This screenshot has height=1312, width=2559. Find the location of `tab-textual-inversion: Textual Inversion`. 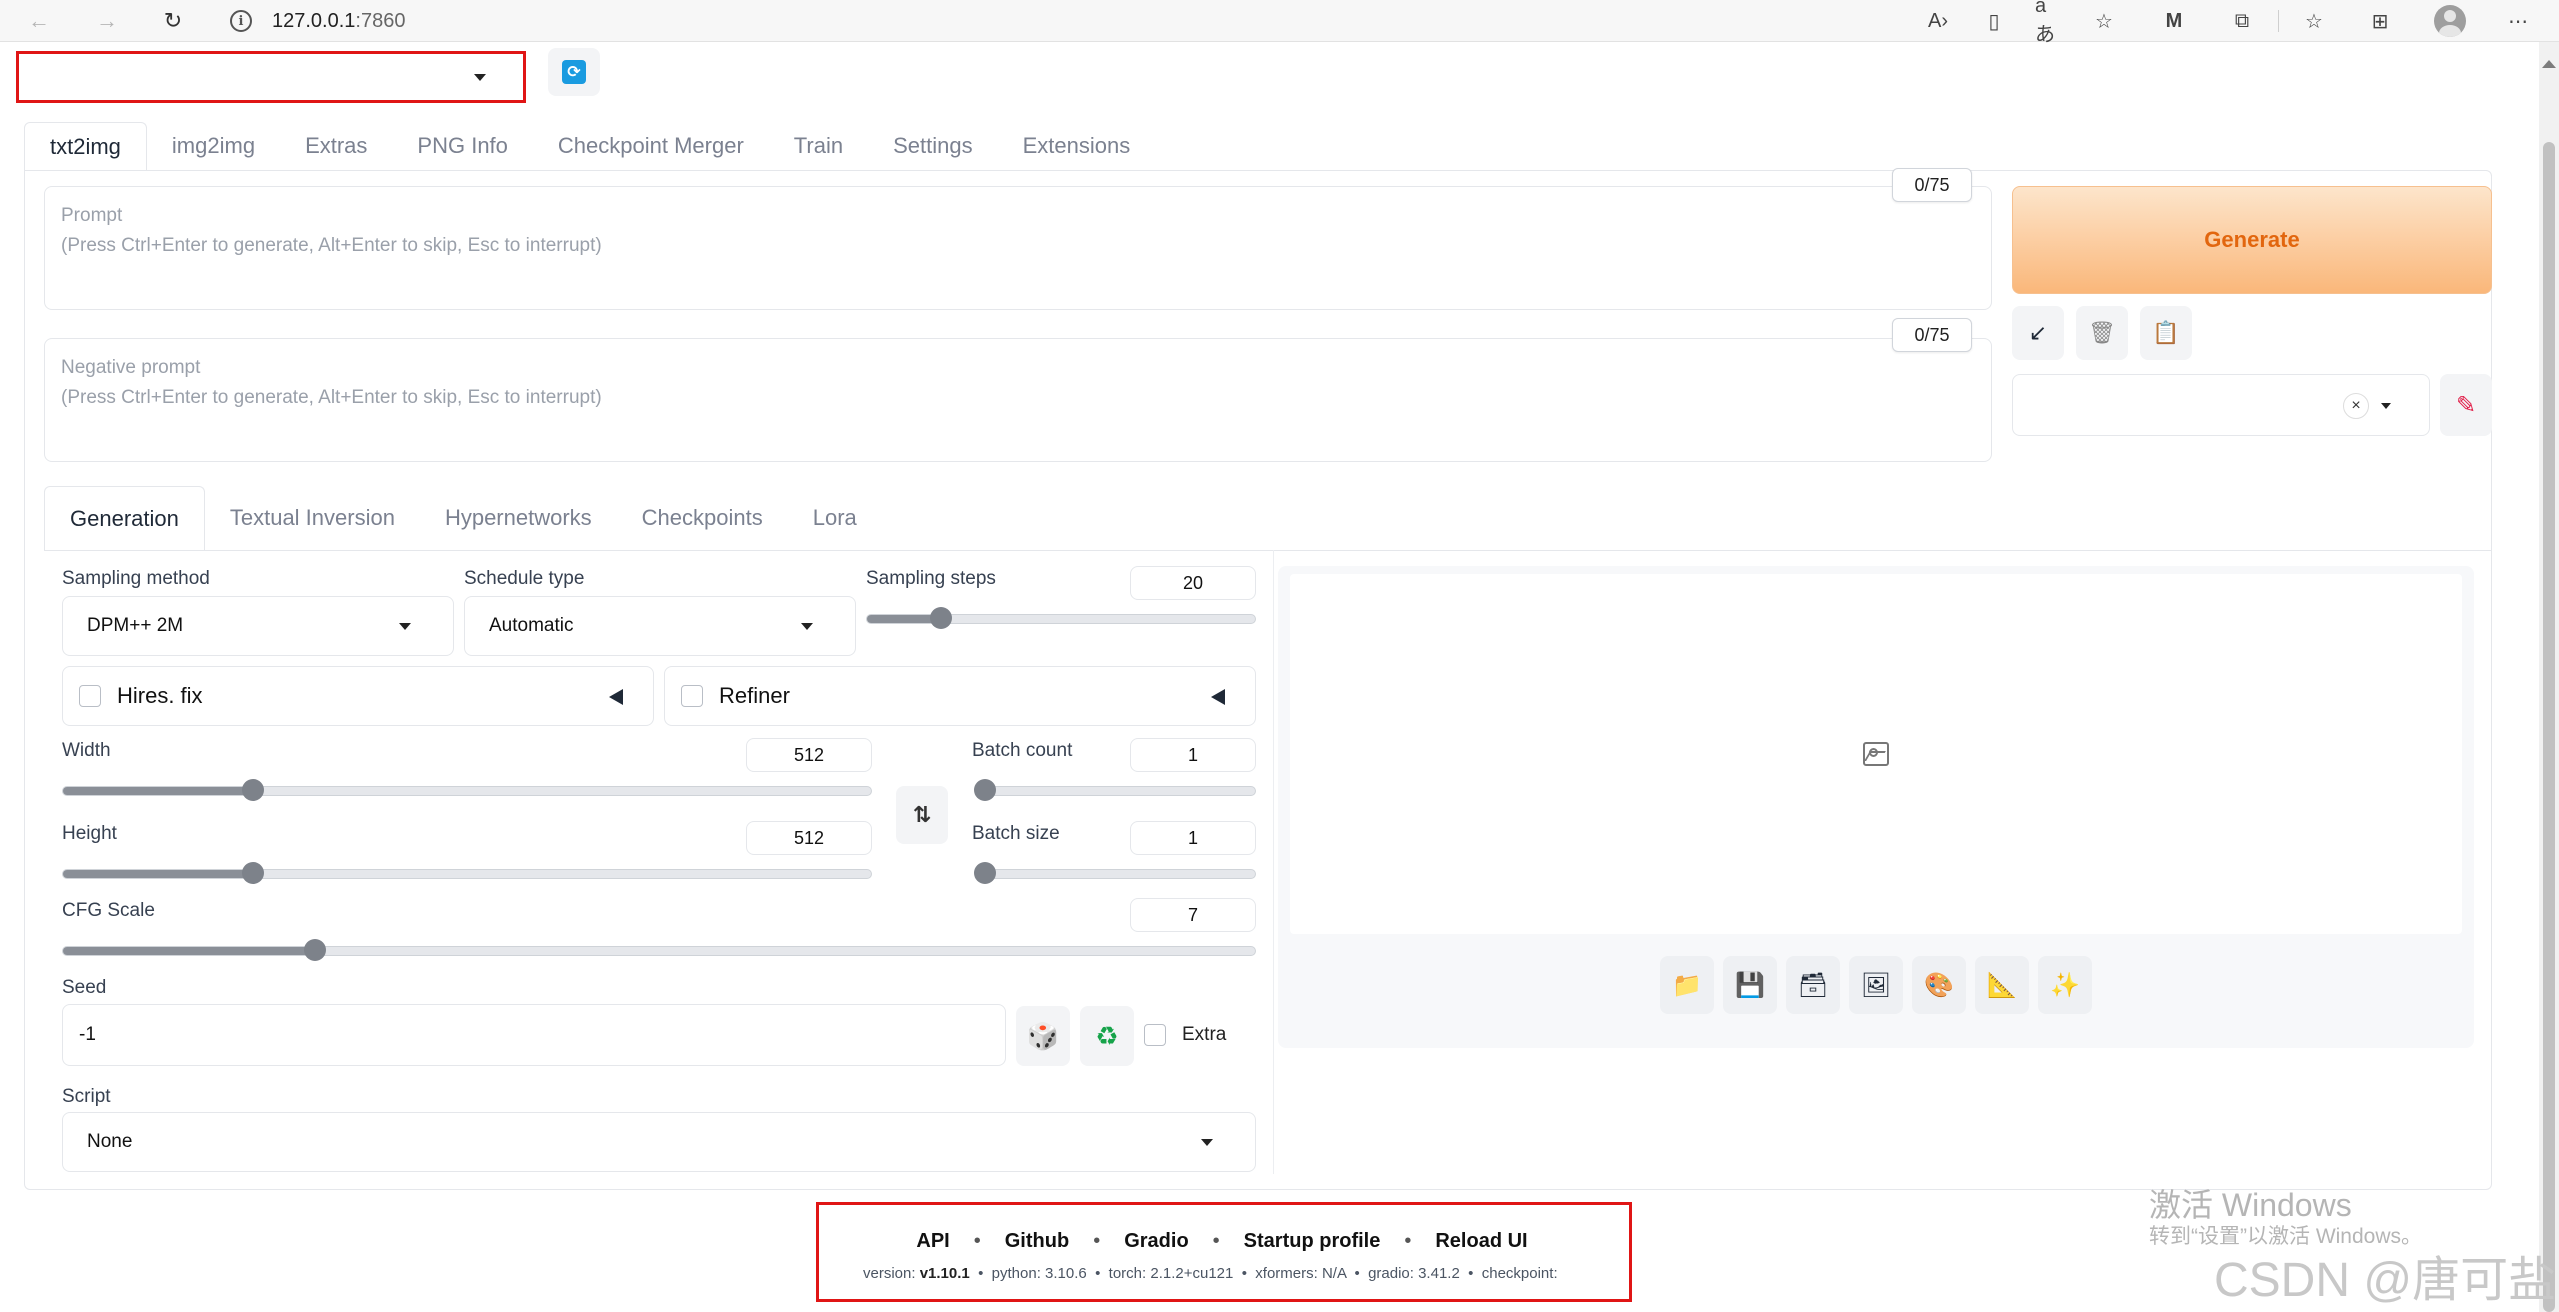

tab-textual-inversion: Textual Inversion is located at coordinates (312, 518).